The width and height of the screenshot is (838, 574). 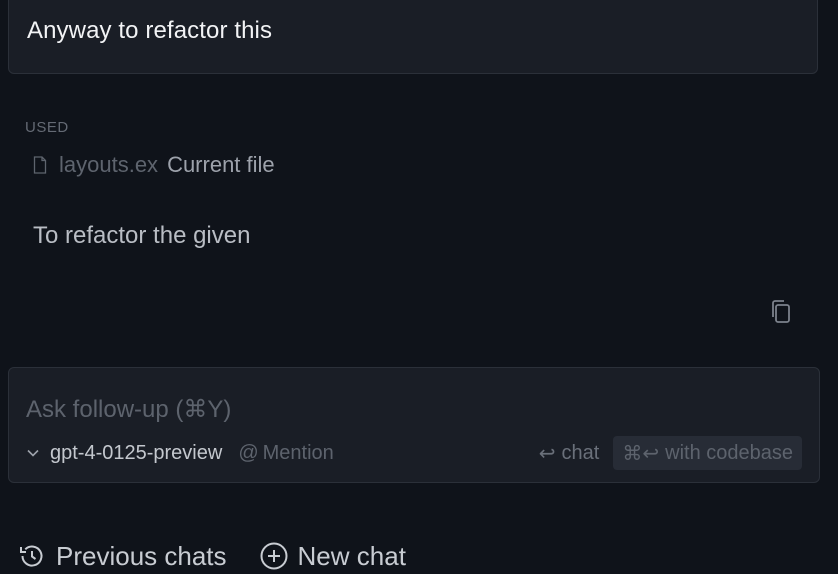 What do you see at coordinates (31, 556) in the screenshot?
I see `history-icon` at bounding box center [31, 556].